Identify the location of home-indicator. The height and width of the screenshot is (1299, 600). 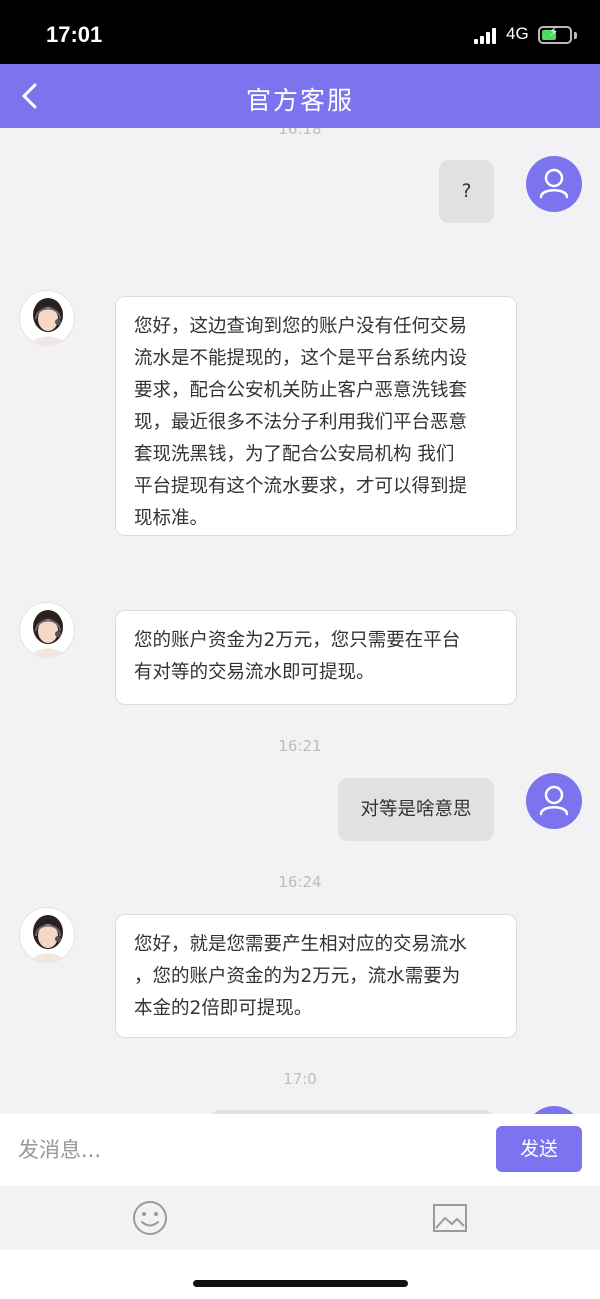
(300, 1283).